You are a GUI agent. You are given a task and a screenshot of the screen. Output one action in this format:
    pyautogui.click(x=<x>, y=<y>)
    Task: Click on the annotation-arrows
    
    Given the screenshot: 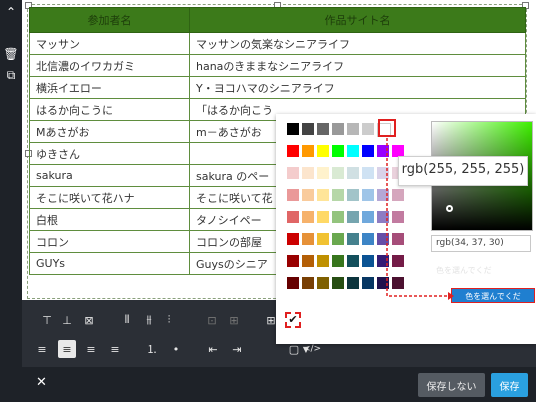 What is the action you would take?
    pyautogui.click(x=420, y=219)
    